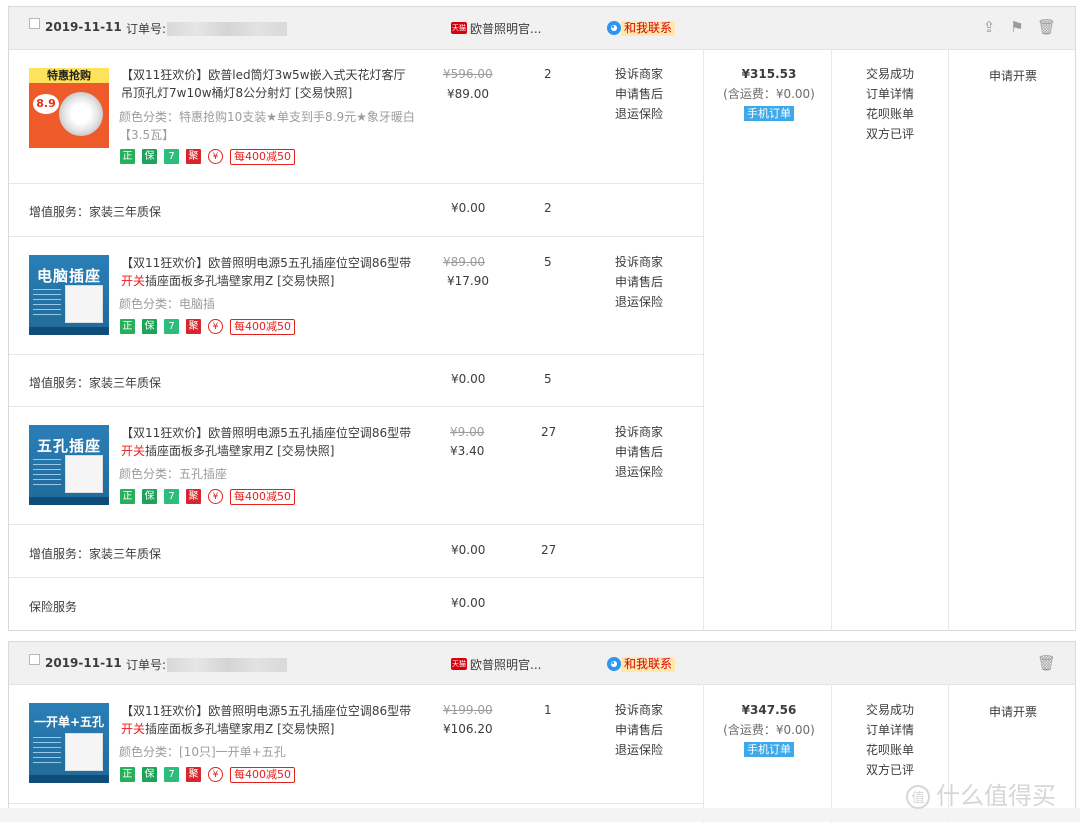 The image size is (1080, 823). I want to click on unit-price: ¥106.20, so click(468, 729).